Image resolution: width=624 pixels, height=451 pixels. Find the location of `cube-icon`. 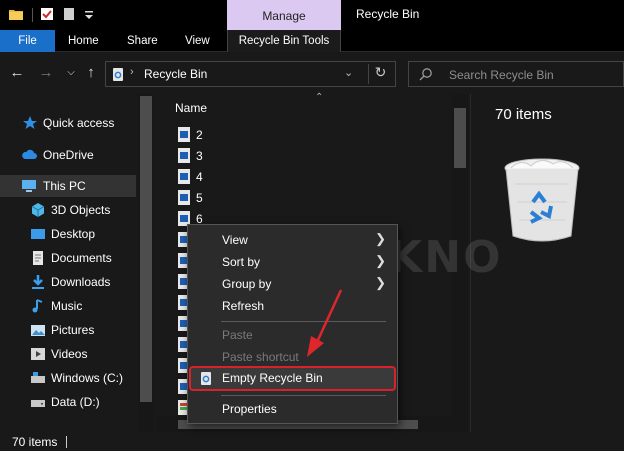

cube-icon is located at coordinates (38, 210).